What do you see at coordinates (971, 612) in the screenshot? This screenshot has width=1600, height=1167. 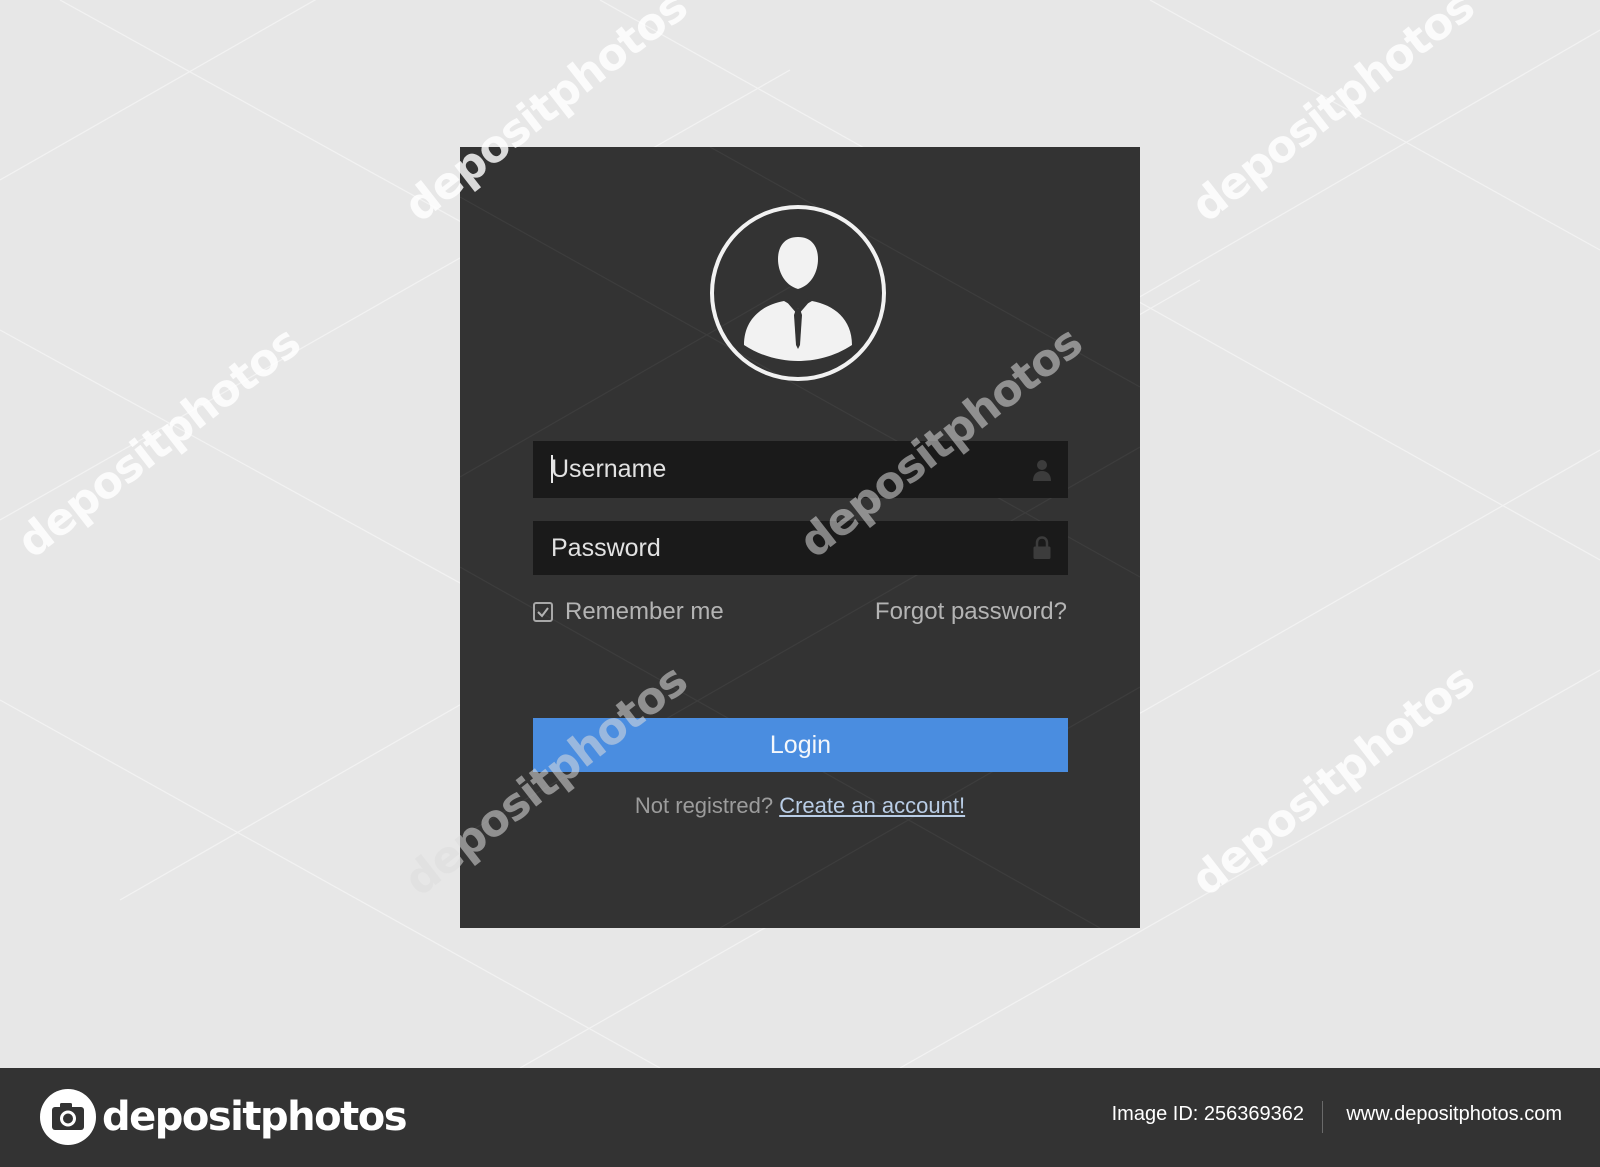 I see `forgot-password-link: Forgot password?` at bounding box center [971, 612].